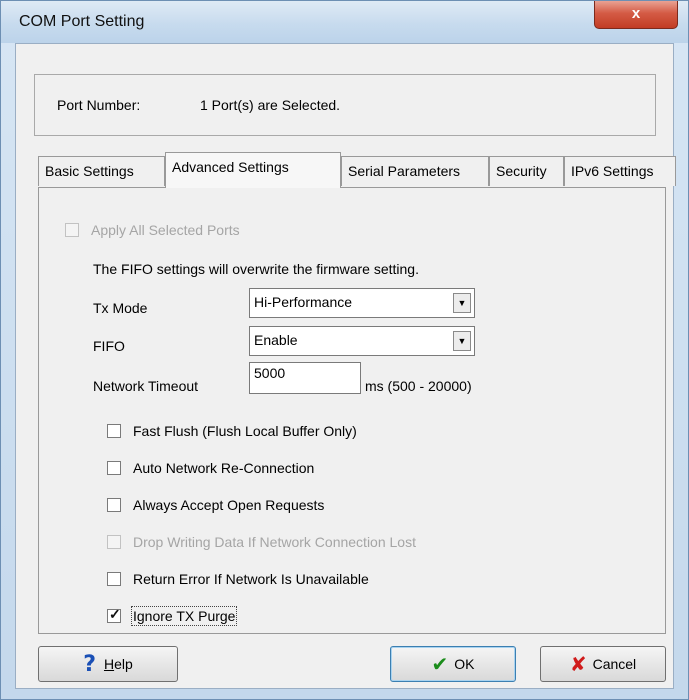 Image resolution: width=689 pixels, height=700 pixels. I want to click on title-bar: COM Port Setting x, so click(344, 22).